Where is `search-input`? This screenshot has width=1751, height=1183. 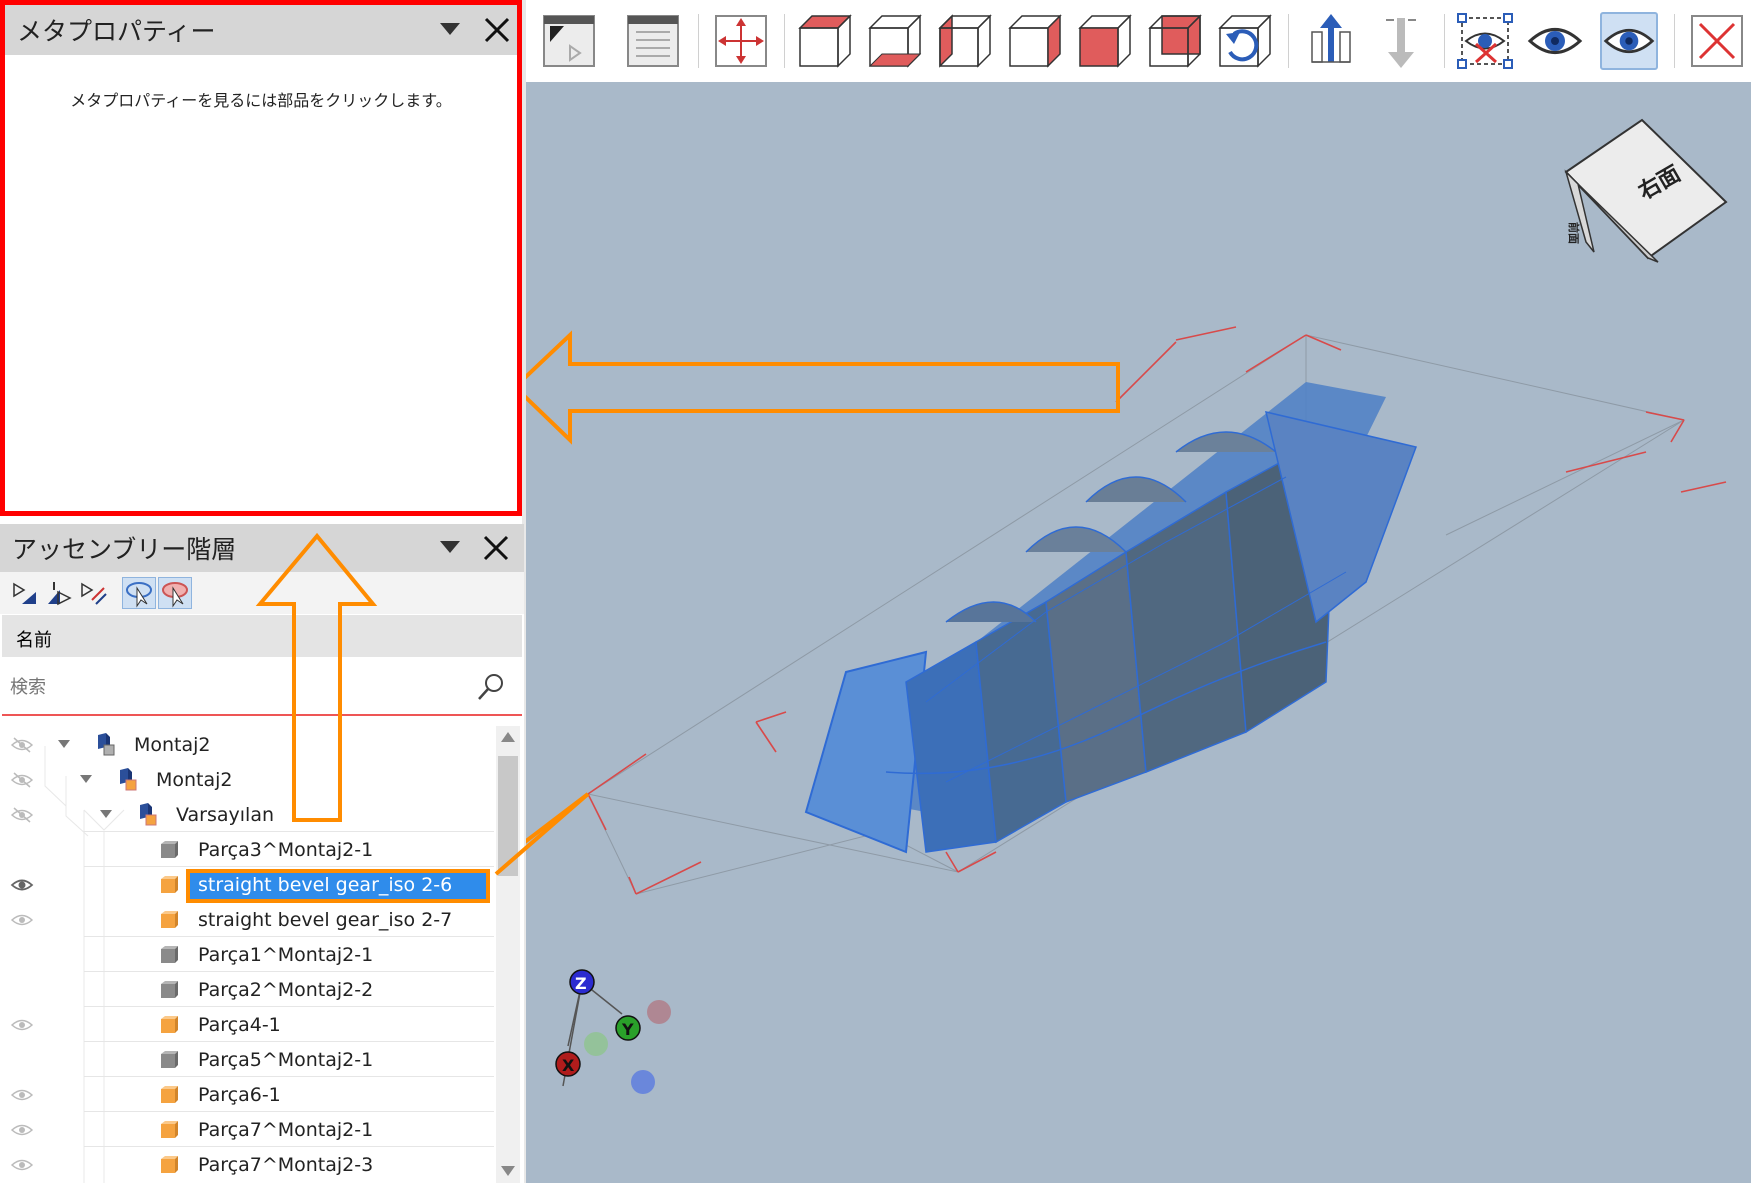
search-input is located at coordinates (230, 687).